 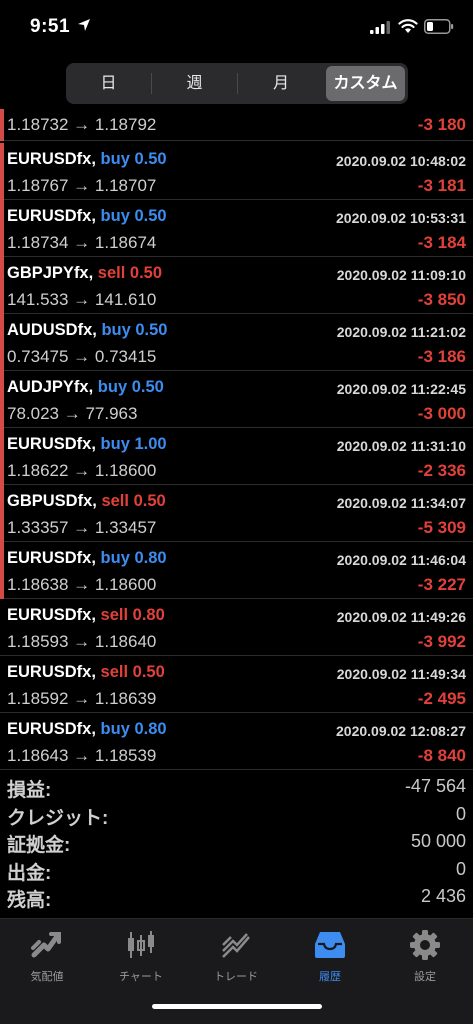 I want to click on tab-chart: チャート, so click(x=141, y=959).